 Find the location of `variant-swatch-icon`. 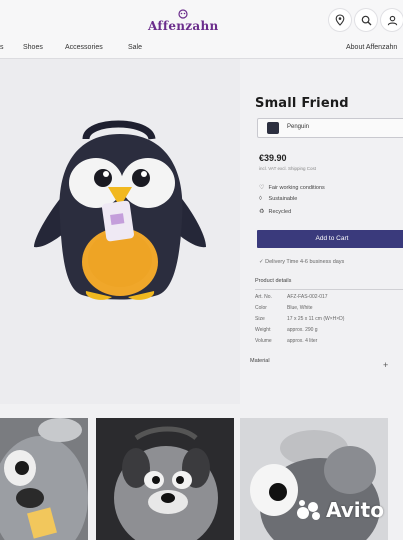

variant-swatch-icon is located at coordinates (273, 128).